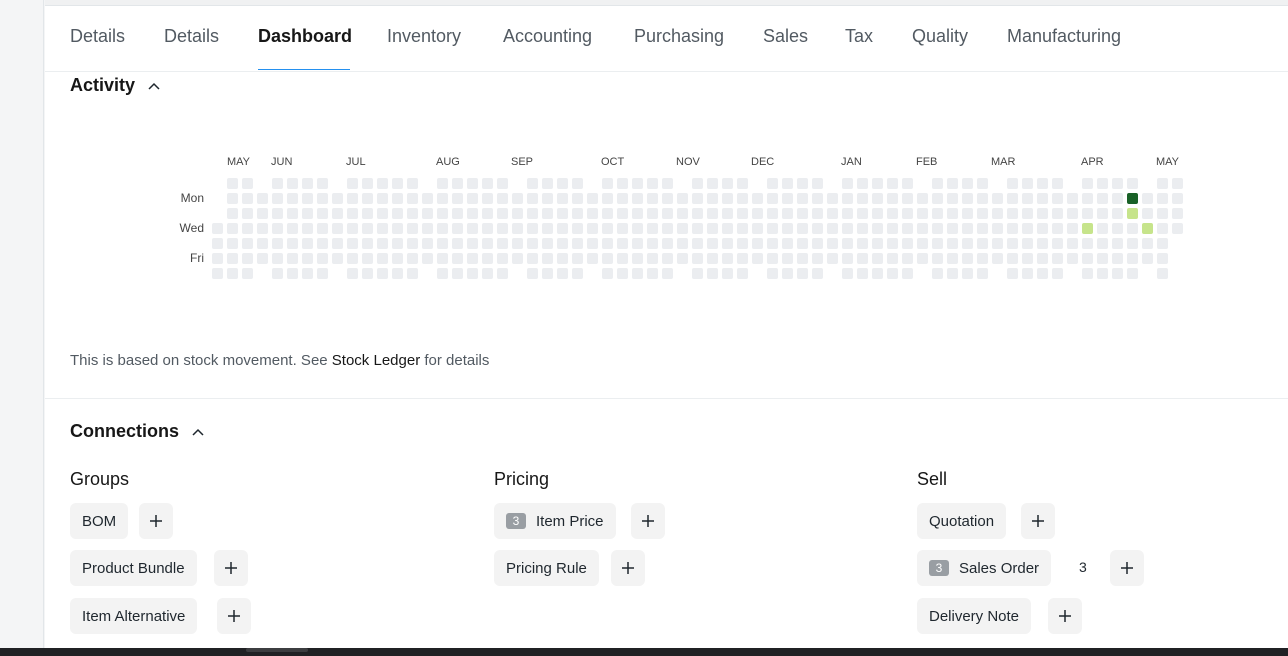  Describe the element at coordinates (628, 568) in the screenshot. I see `add-pricing-rule-button` at that location.